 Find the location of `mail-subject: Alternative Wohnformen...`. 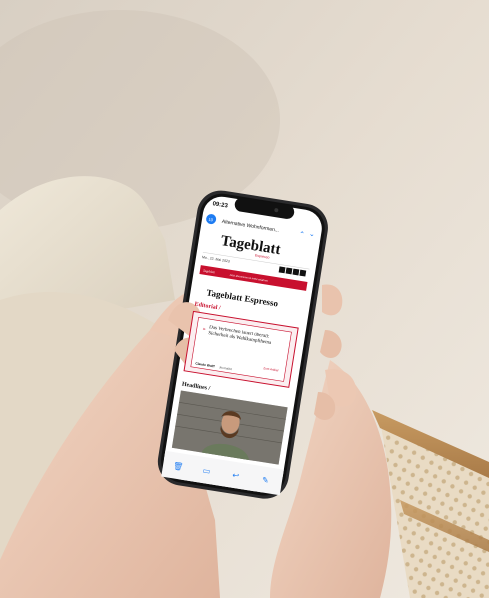

mail-subject: Alternative Wohnformen... is located at coordinates (250, 226).